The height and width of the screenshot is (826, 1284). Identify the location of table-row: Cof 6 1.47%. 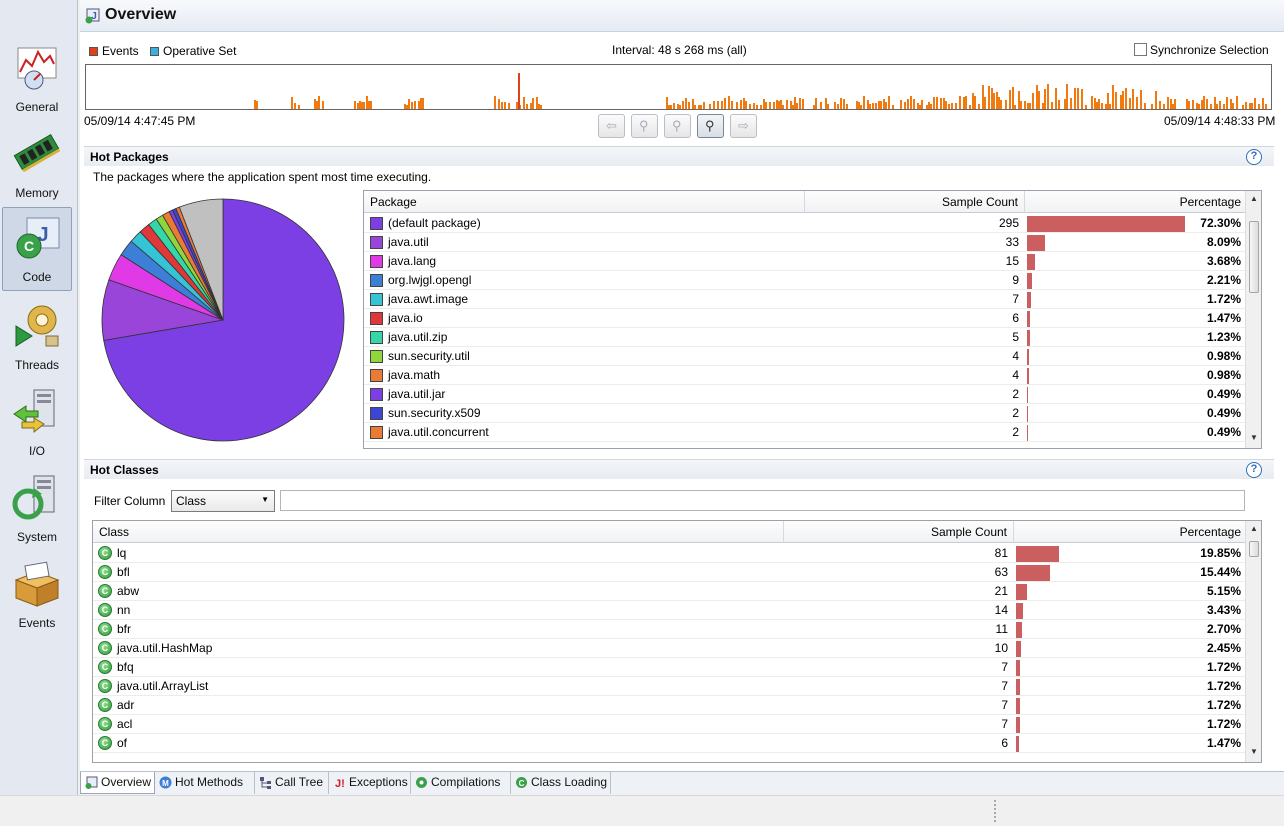
(670, 743).